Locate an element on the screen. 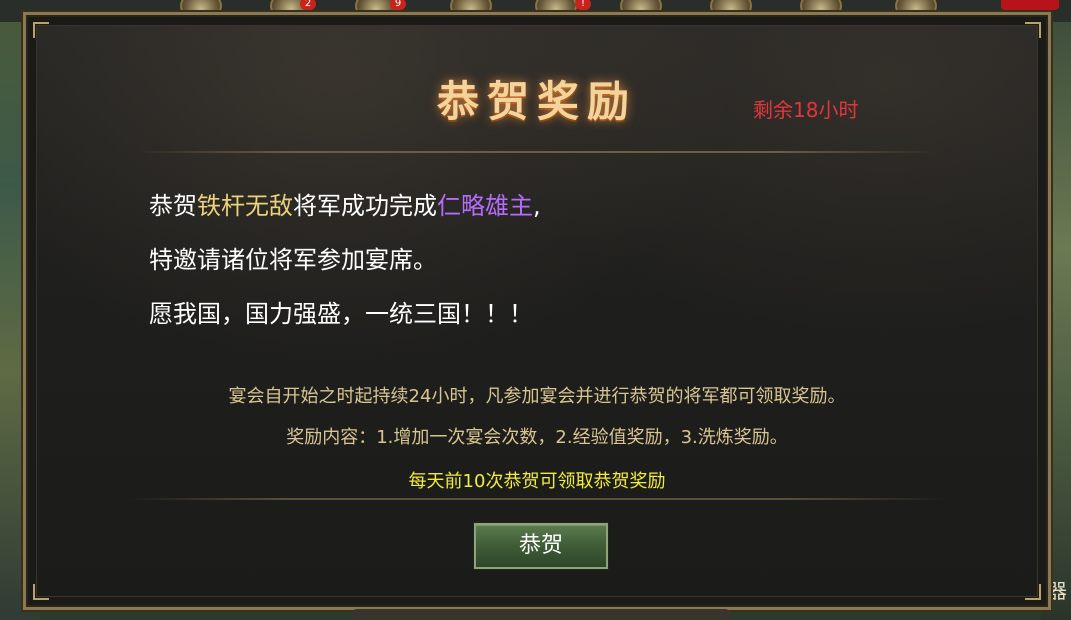 The image size is (1071, 620). notification-badge: ! is located at coordinates (583, 5).